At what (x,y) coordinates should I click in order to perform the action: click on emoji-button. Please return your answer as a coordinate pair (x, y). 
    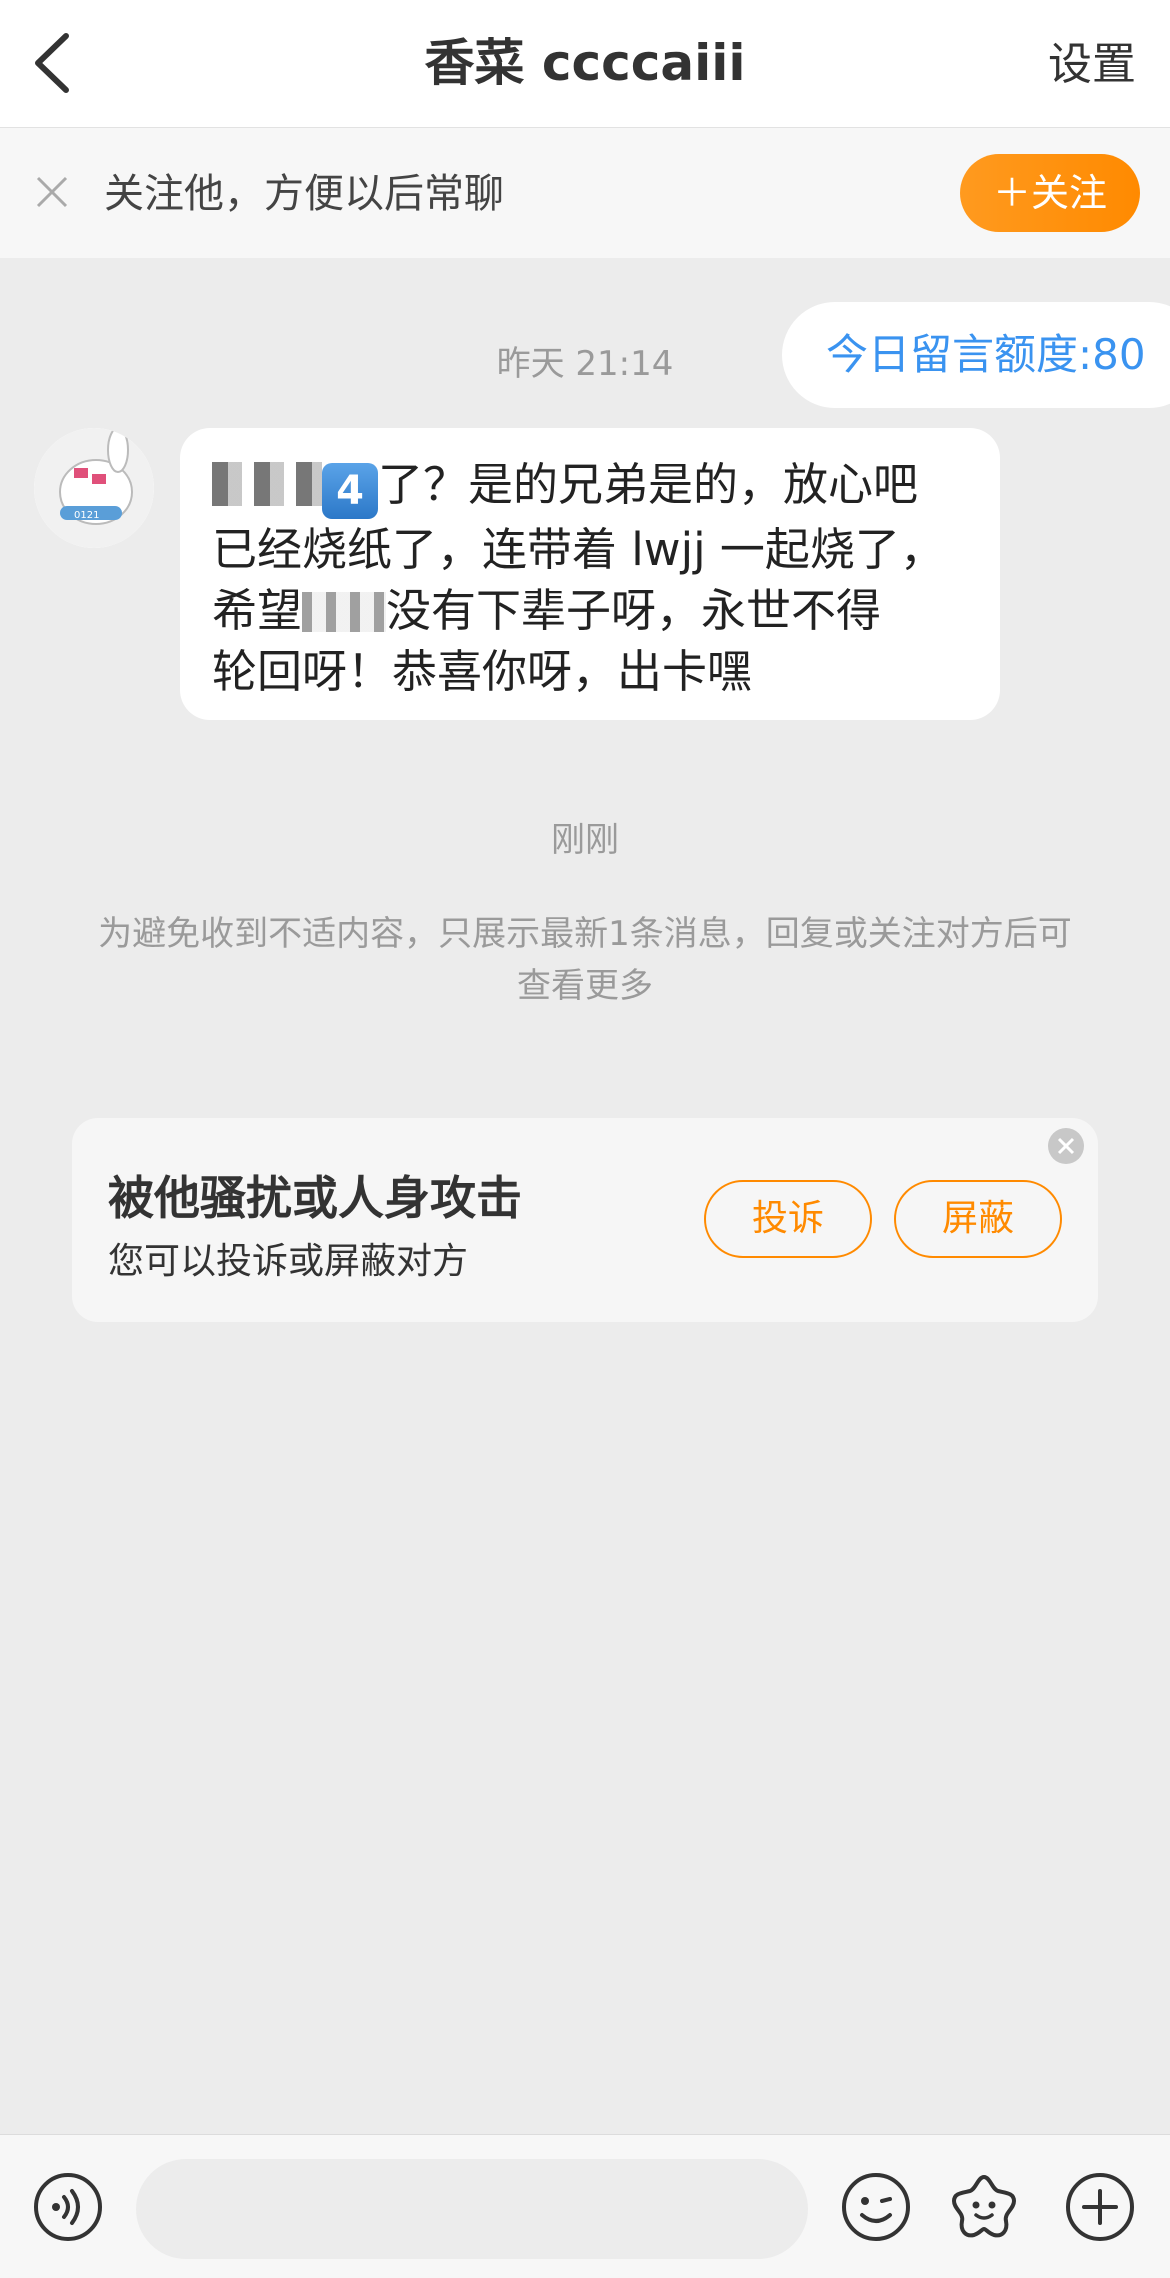
    Looking at the image, I should click on (876, 2207).